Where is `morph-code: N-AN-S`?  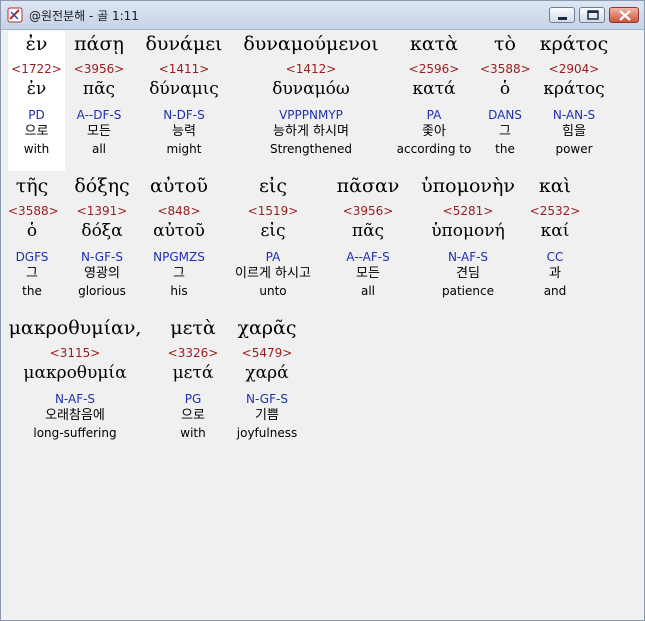 morph-code: N-AN-S is located at coordinates (574, 115).